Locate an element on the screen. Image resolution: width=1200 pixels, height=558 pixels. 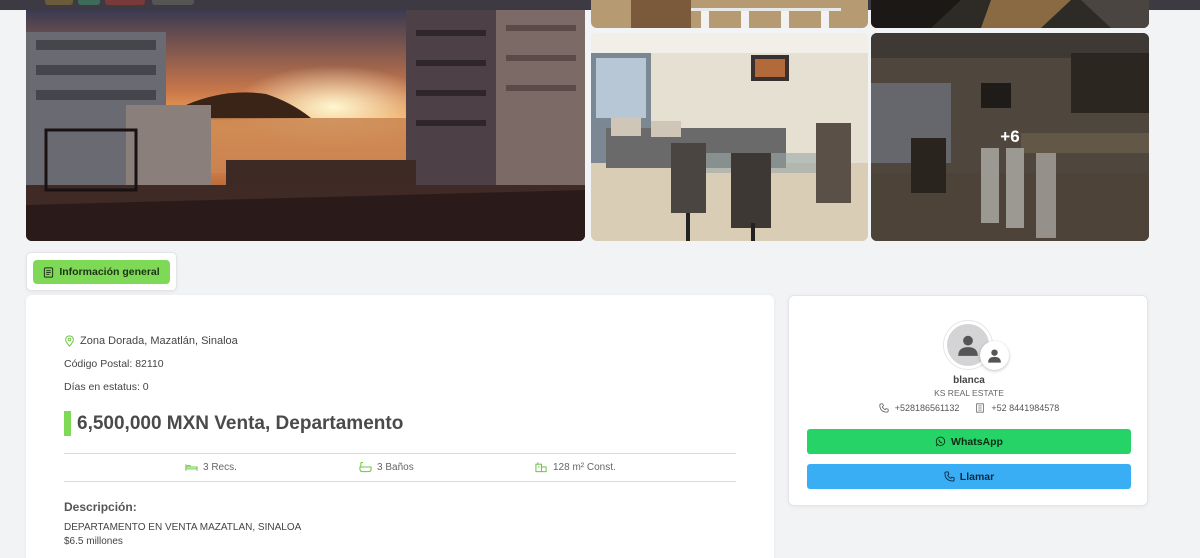
agent-name: blanca is located at coordinates (969, 380).